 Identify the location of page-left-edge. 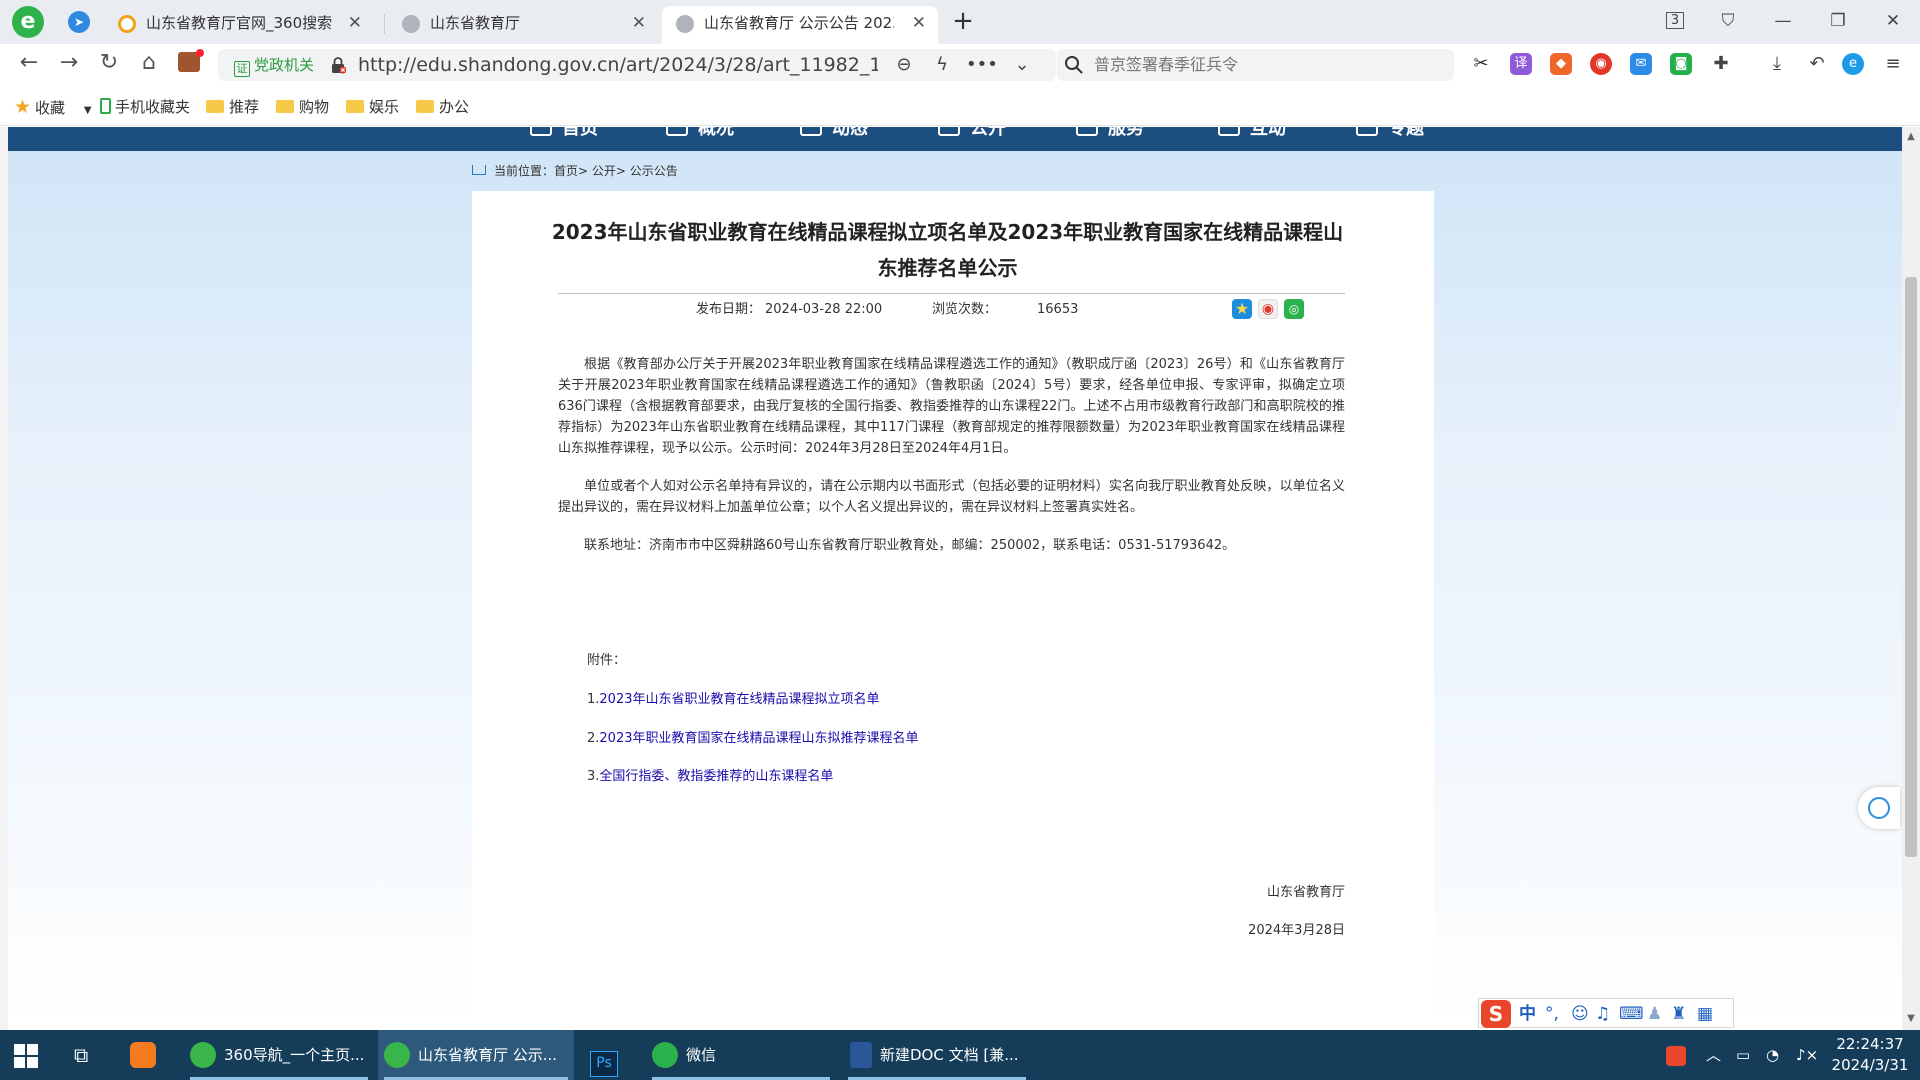
(4, 578).